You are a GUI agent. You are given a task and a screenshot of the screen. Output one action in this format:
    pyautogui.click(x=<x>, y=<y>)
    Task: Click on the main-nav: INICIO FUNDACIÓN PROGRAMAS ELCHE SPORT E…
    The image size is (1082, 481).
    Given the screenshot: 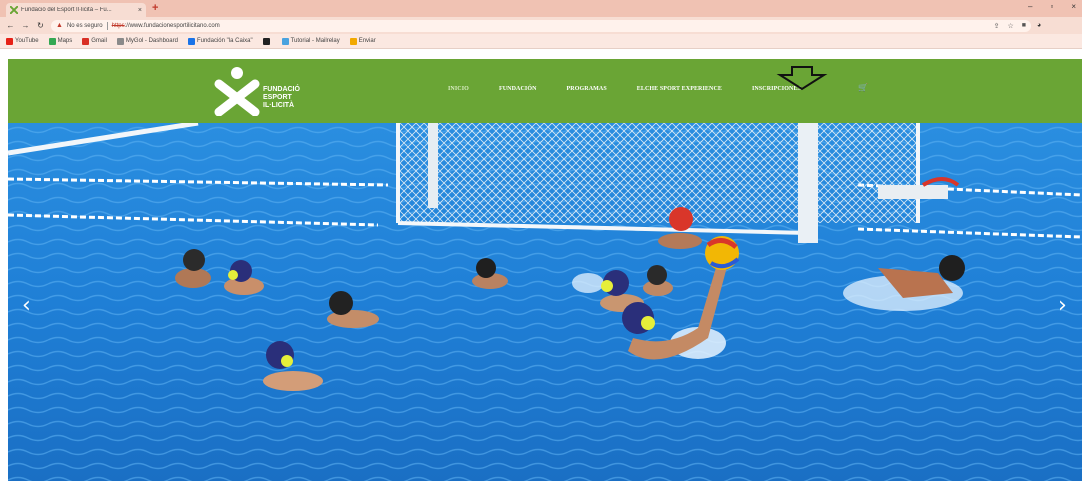 What is the action you would take?
    pyautogui.click(x=624, y=89)
    